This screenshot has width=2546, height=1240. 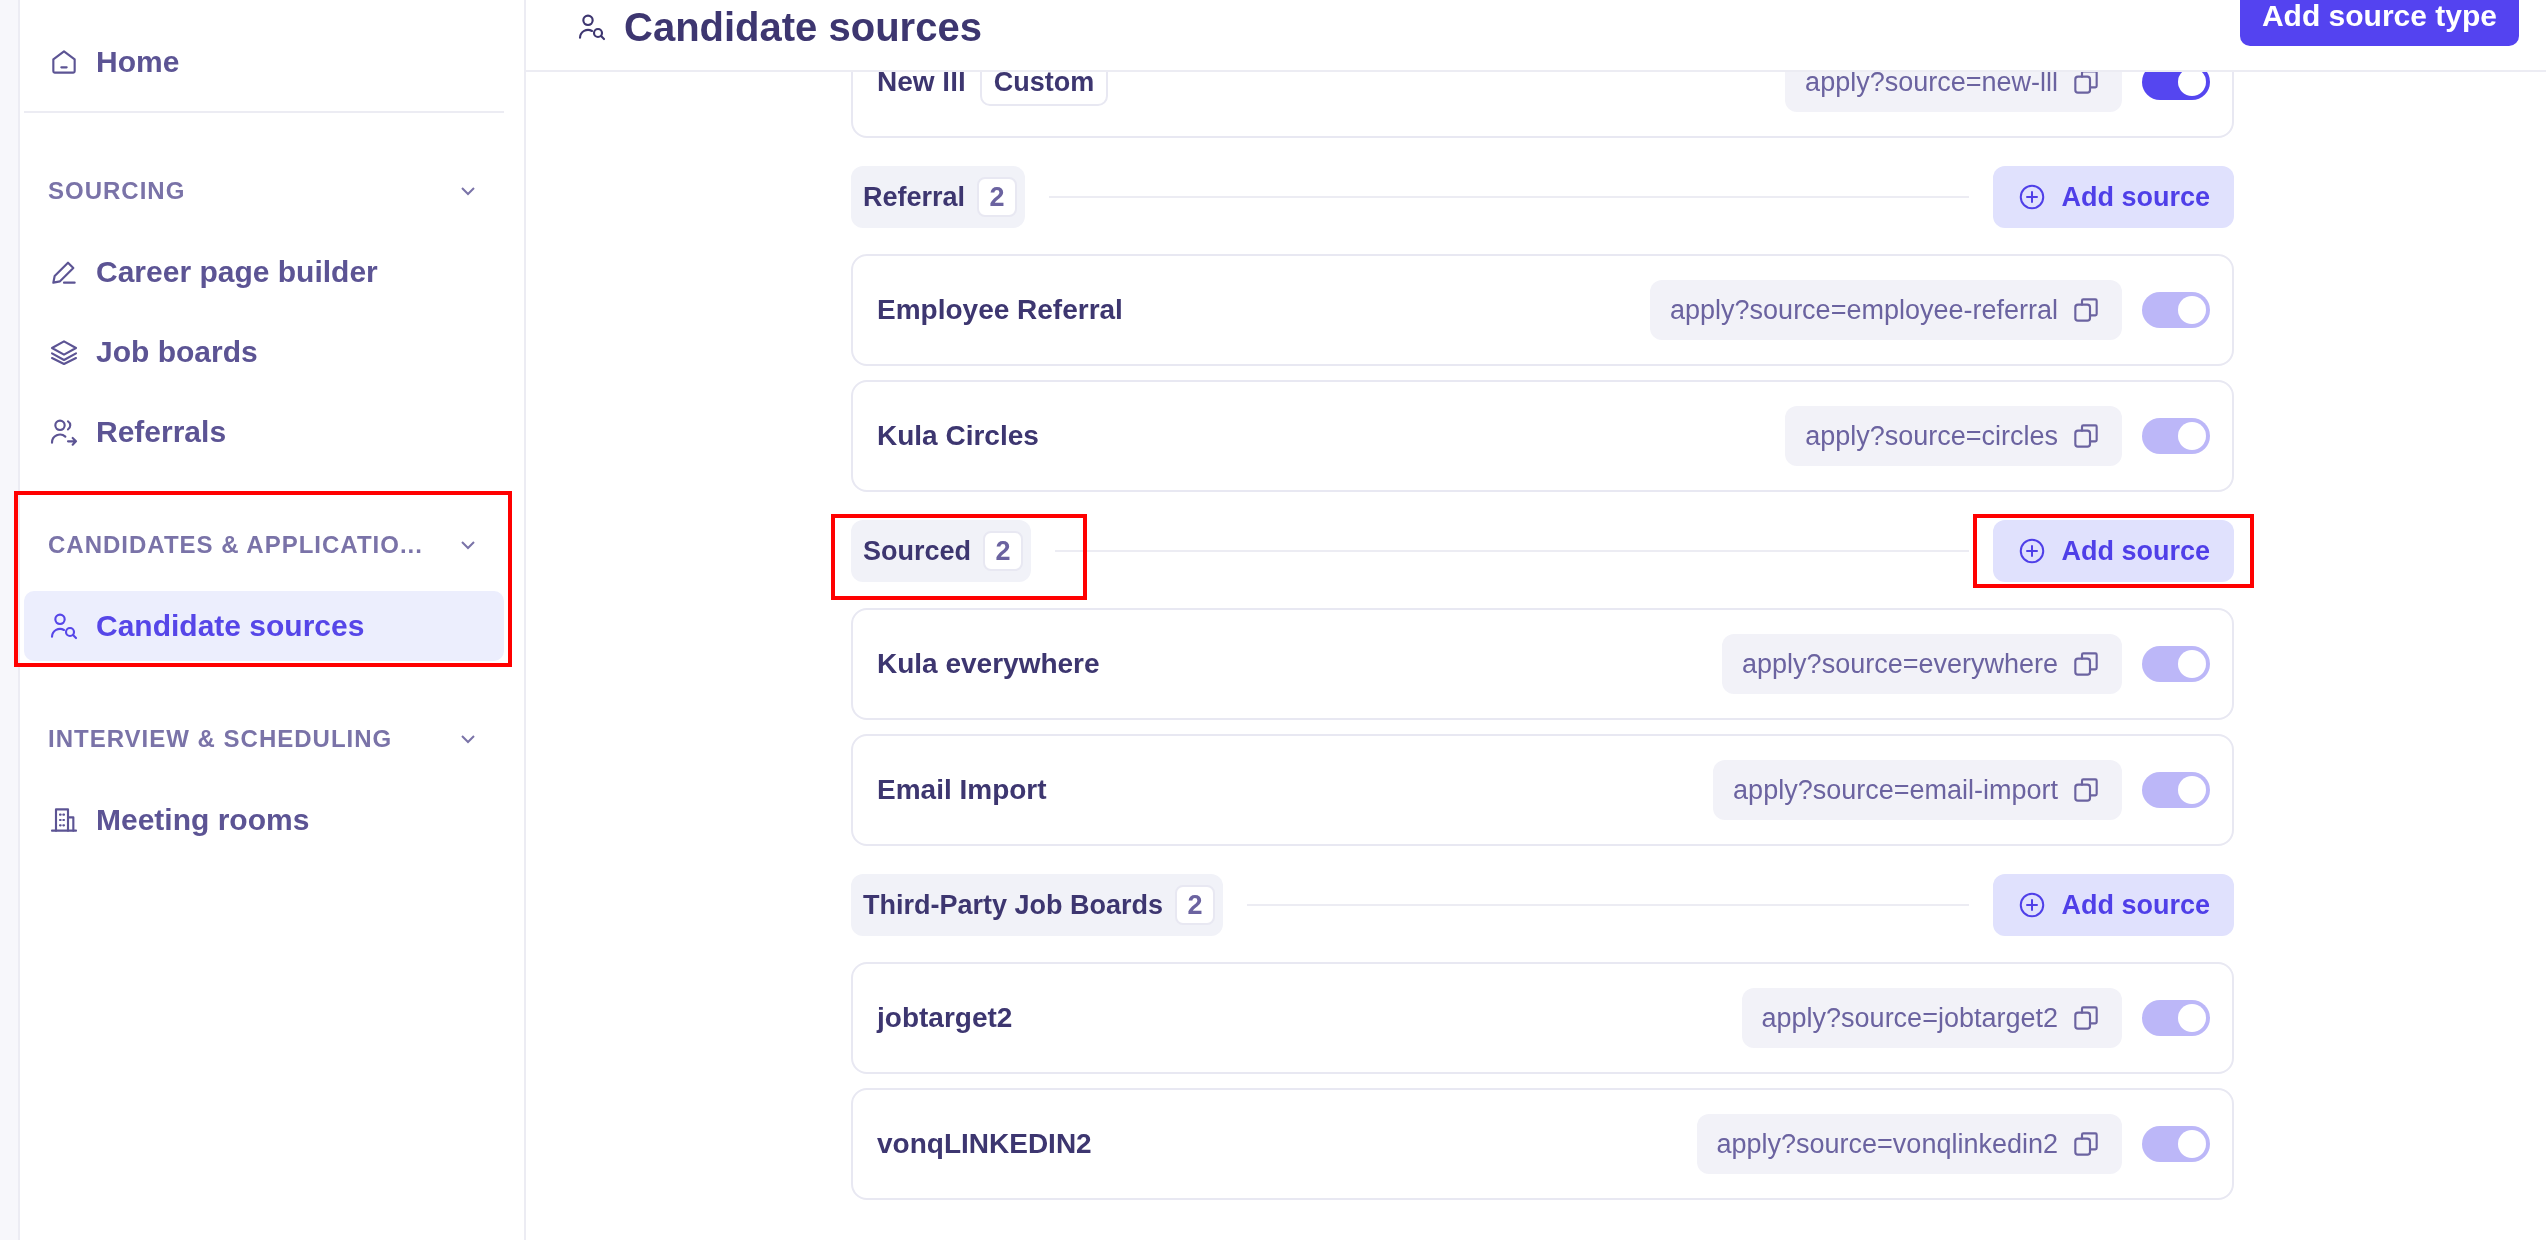 I want to click on sidebar-item: Candidate sources, so click(x=264, y=626).